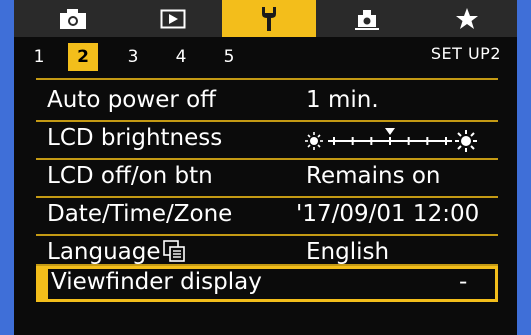 The image size is (531, 335). Describe the element at coordinates (132, 100) in the screenshot. I see `row-label: Auto power off` at that location.